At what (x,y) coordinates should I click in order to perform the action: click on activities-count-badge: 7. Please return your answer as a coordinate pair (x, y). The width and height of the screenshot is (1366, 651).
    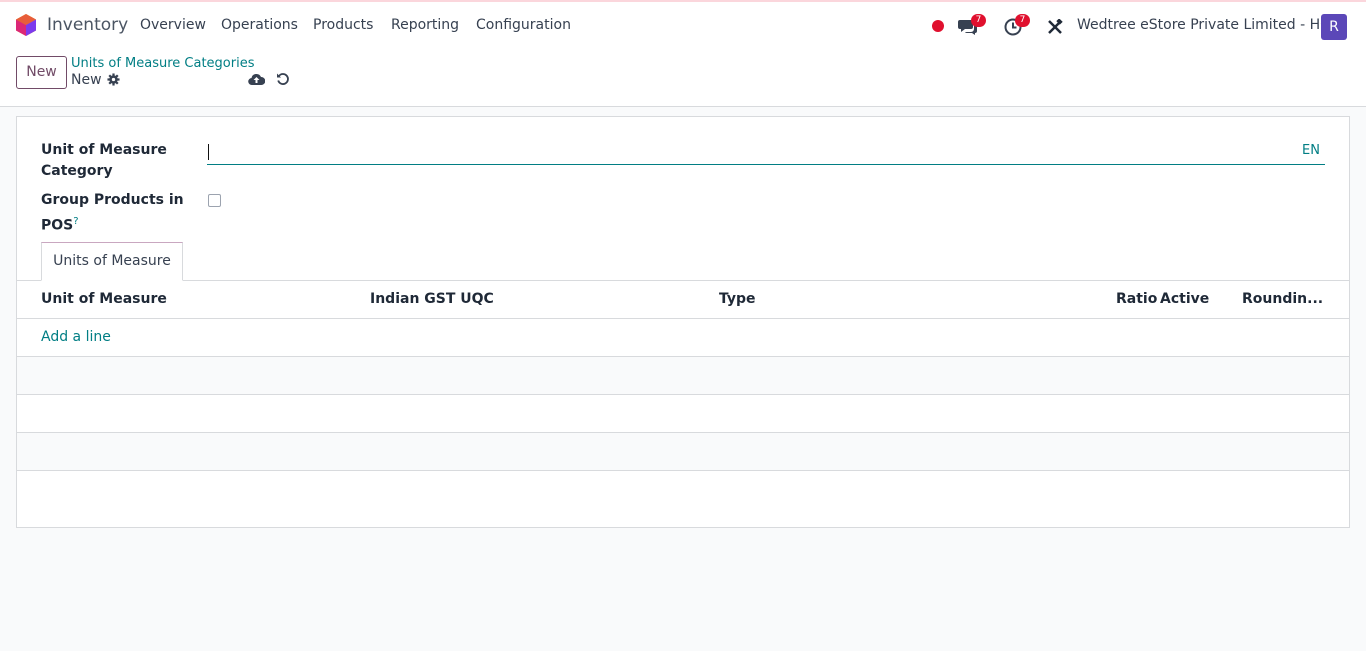
    Looking at the image, I should click on (1022, 20).